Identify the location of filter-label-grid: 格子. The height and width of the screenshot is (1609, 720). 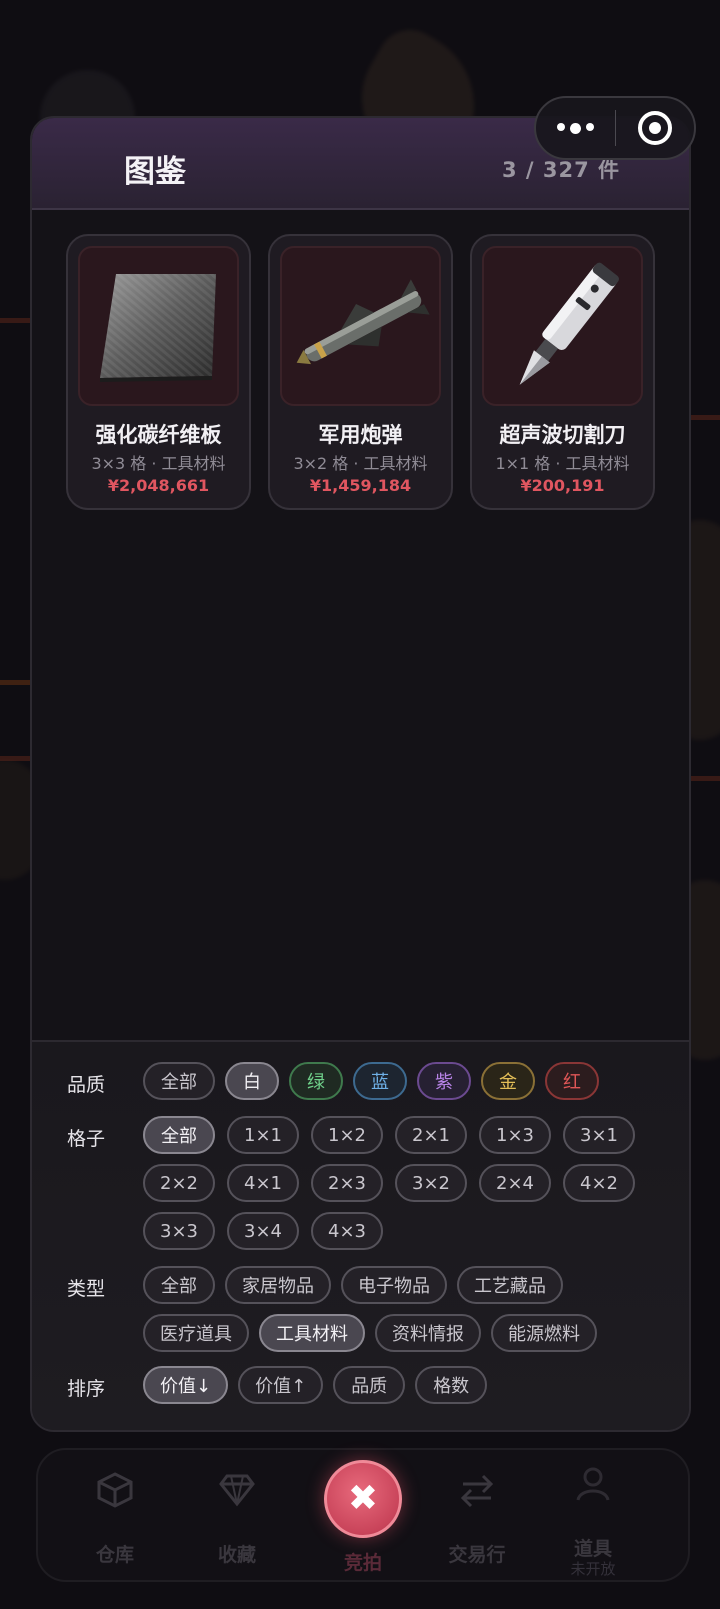
(86, 1139).